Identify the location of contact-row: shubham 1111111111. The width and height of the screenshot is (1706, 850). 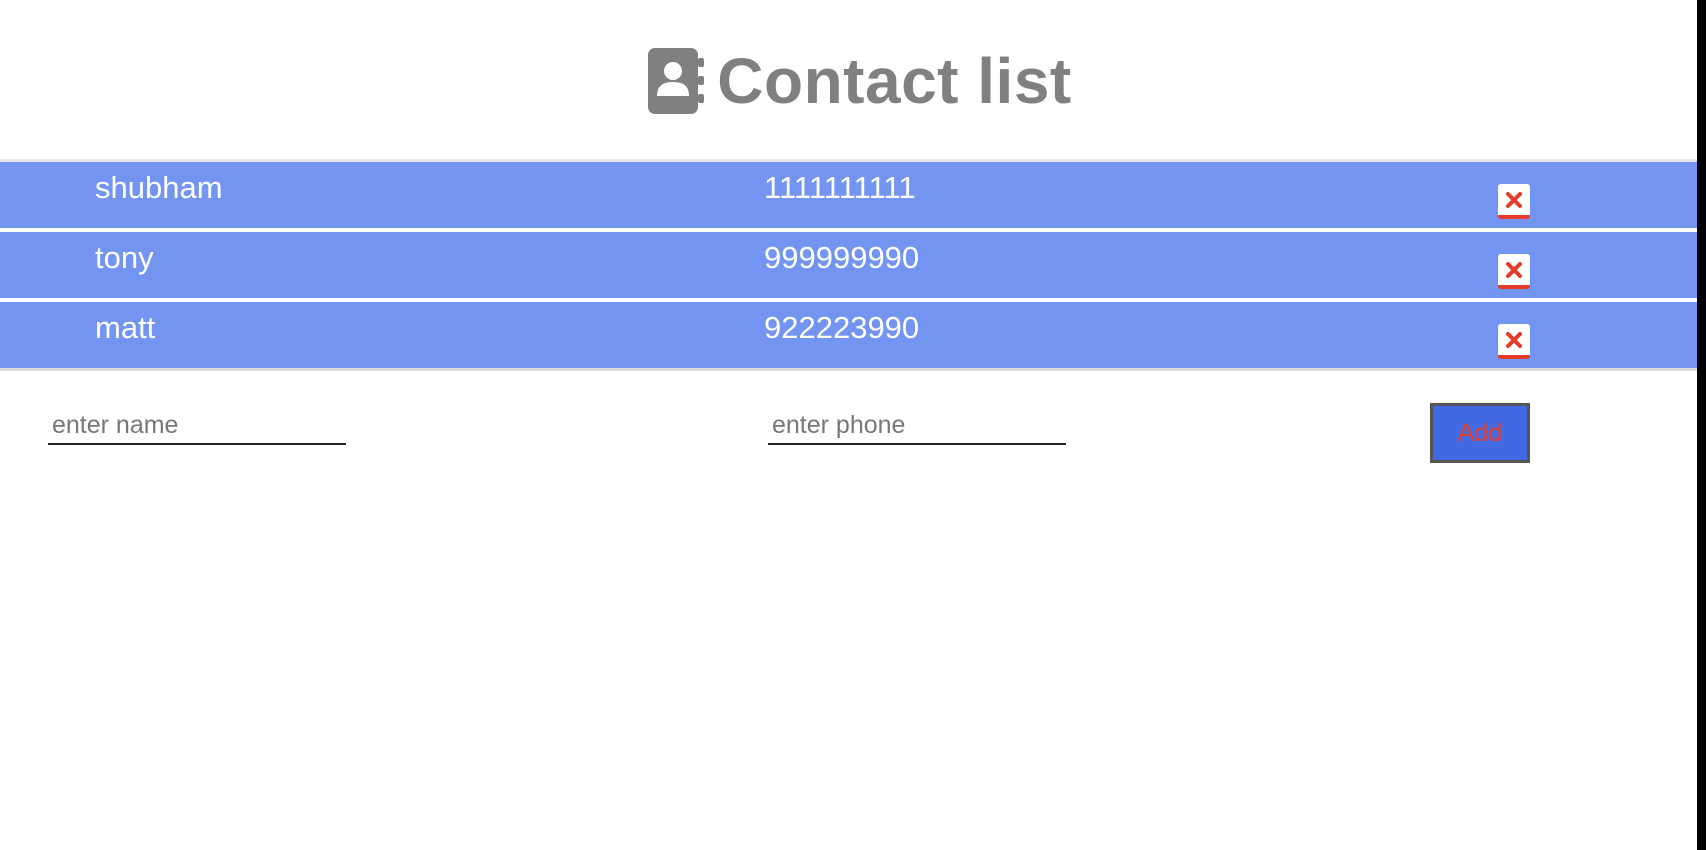
(848, 195).